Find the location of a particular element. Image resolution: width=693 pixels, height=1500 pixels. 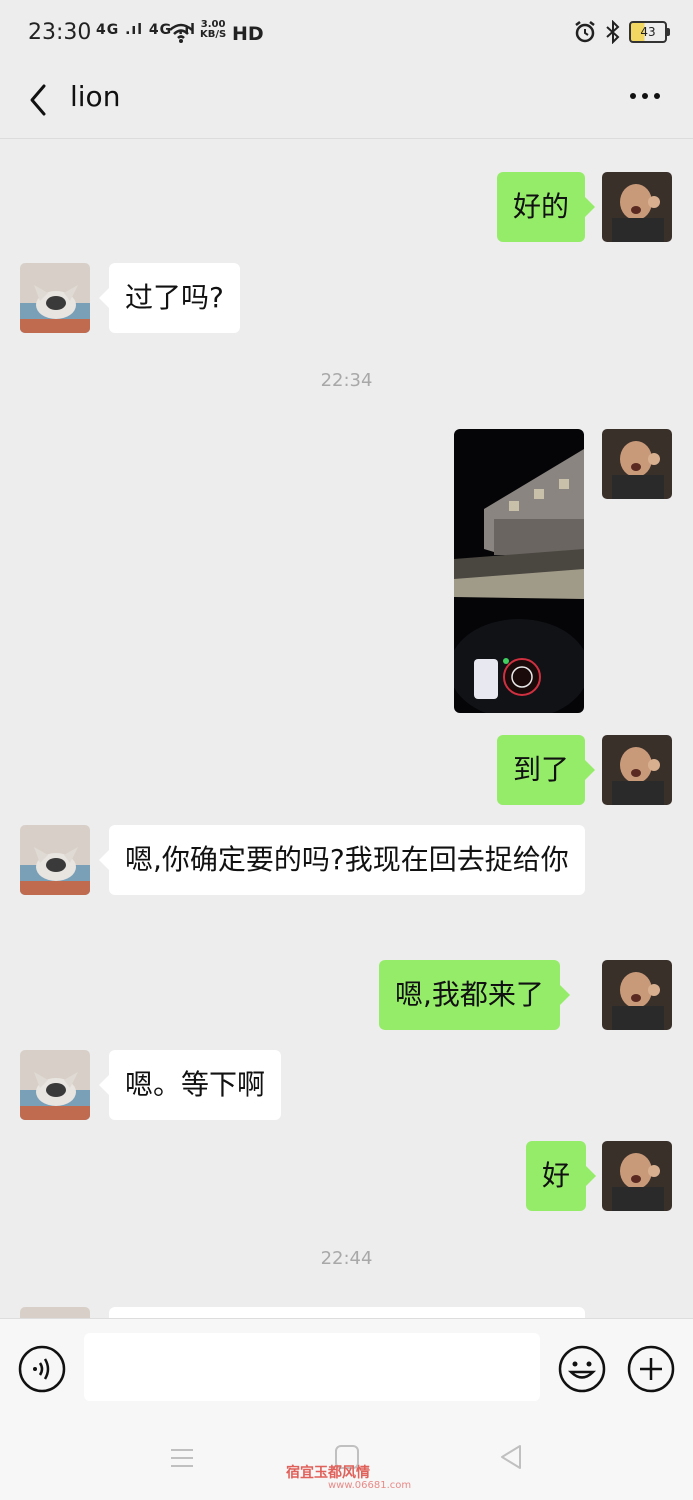

status-right: 43 is located at coordinates (621, 32).